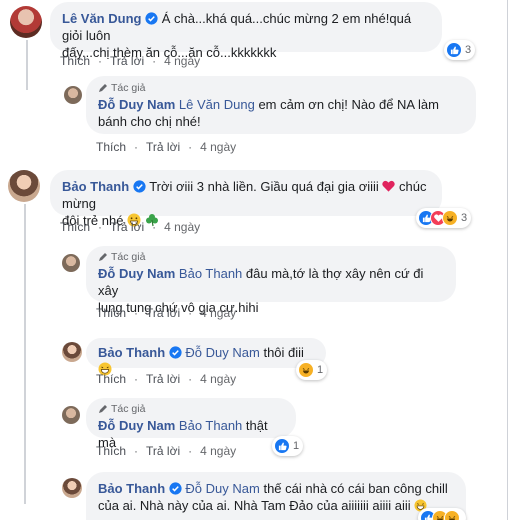 Image resolution: width=508 pixels, height=520 pixels. What do you see at coordinates (348, 104) in the screenshot?
I see `comment-text: em cảm ơn chị! Nào để NA làm` at bounding box center [348, 104].